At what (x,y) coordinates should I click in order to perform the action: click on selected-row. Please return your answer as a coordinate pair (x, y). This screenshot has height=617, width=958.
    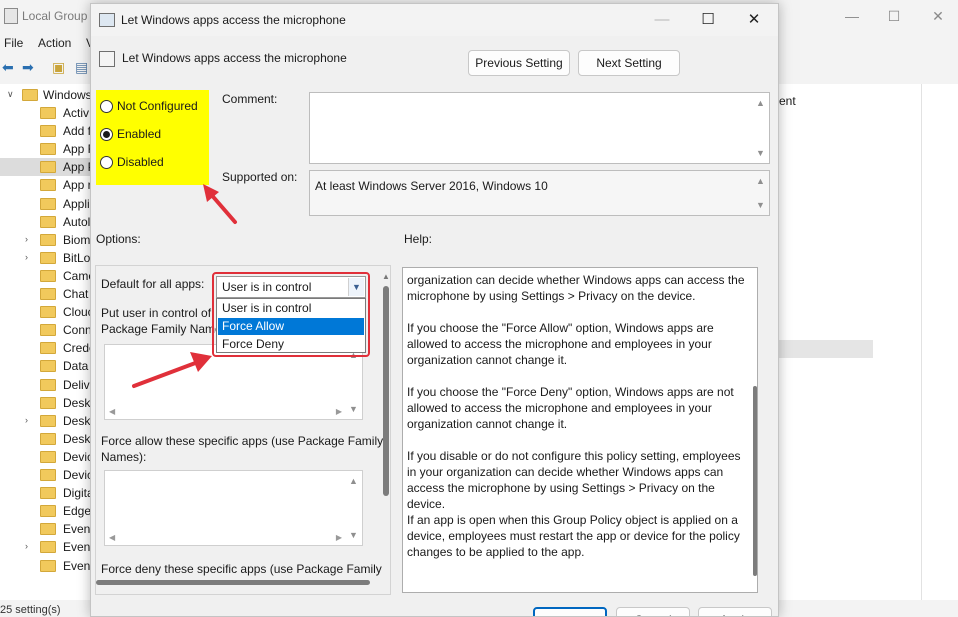
    Looking at the image, I should click on (826, 349).